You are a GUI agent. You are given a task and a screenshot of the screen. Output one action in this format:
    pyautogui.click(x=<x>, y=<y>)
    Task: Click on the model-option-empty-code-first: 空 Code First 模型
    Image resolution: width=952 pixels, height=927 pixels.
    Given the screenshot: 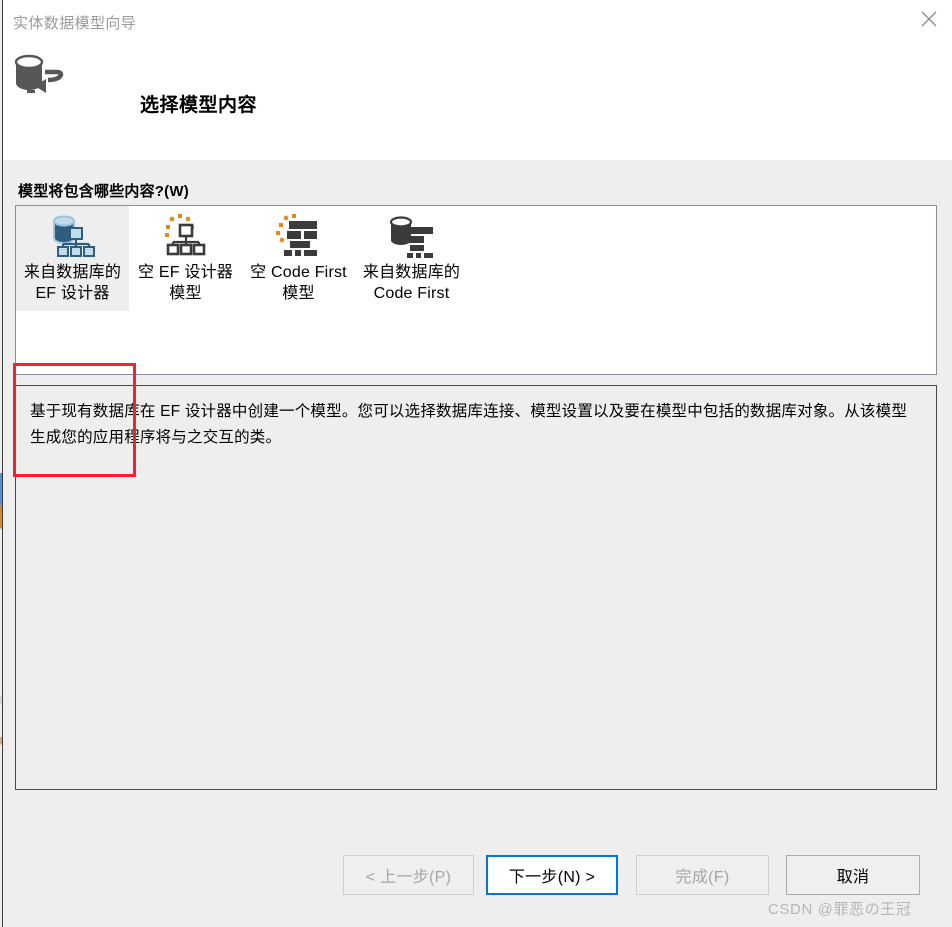 What is the action you would take?
    pyautogui.click(x=298, y=258)
    